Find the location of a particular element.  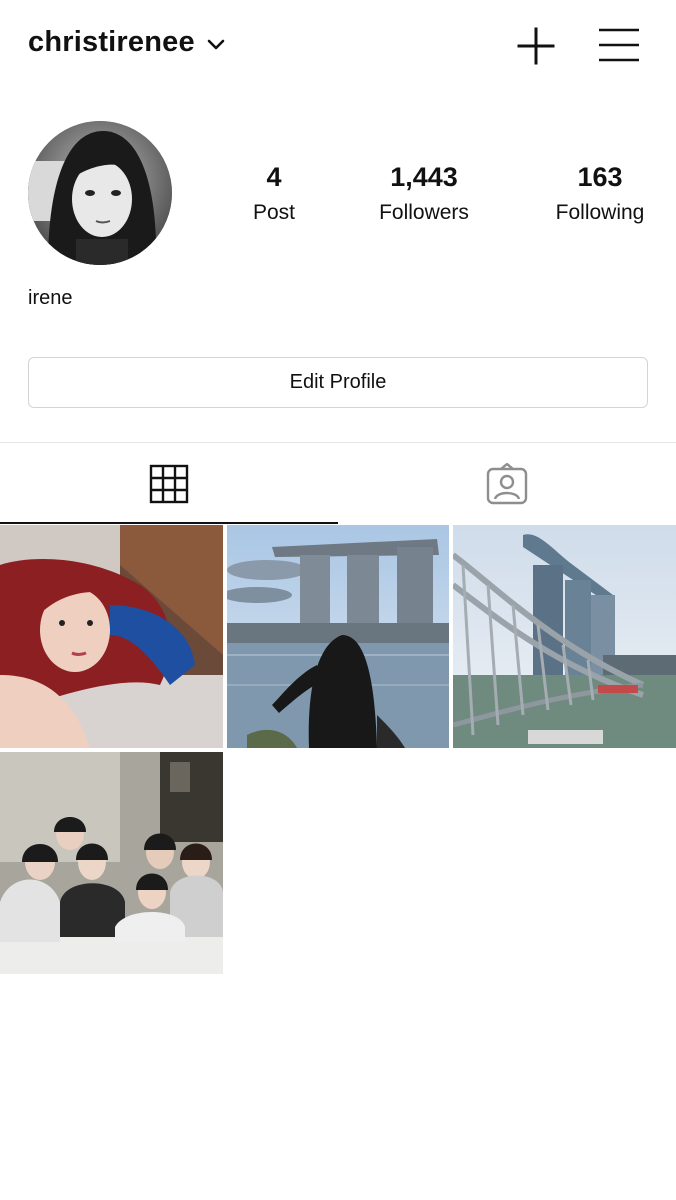

chevron-down-icon is located at coordinates (216, 42).